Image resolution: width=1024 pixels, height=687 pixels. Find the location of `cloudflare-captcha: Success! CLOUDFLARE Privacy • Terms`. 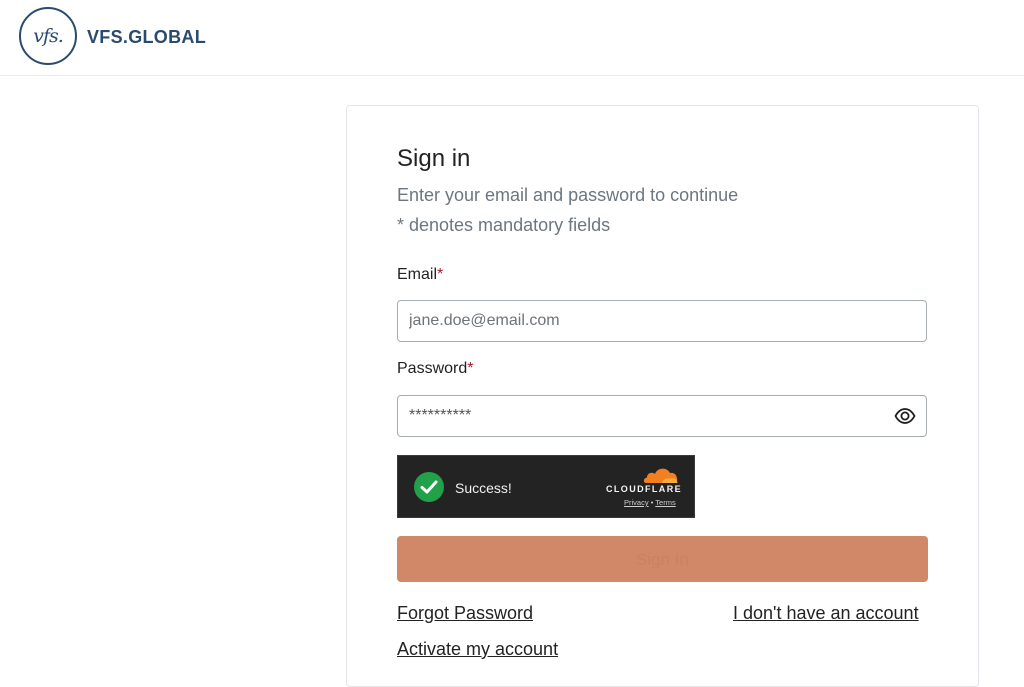

cloudflare-captcha: Success! CLOUDFLARE Privacy • Terms is located at coordinates (546, 486).